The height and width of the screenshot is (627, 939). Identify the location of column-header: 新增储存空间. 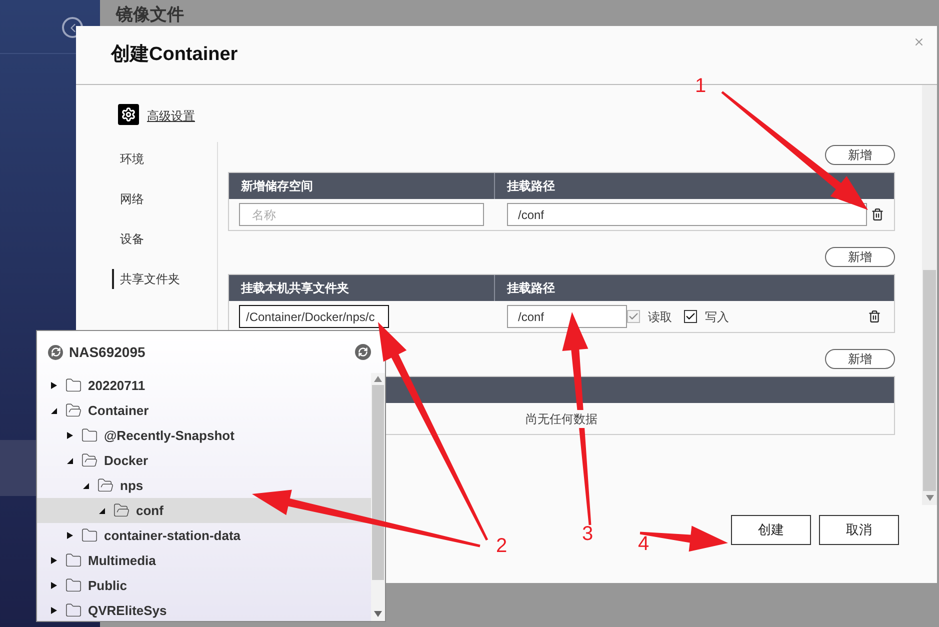
(362, 186).